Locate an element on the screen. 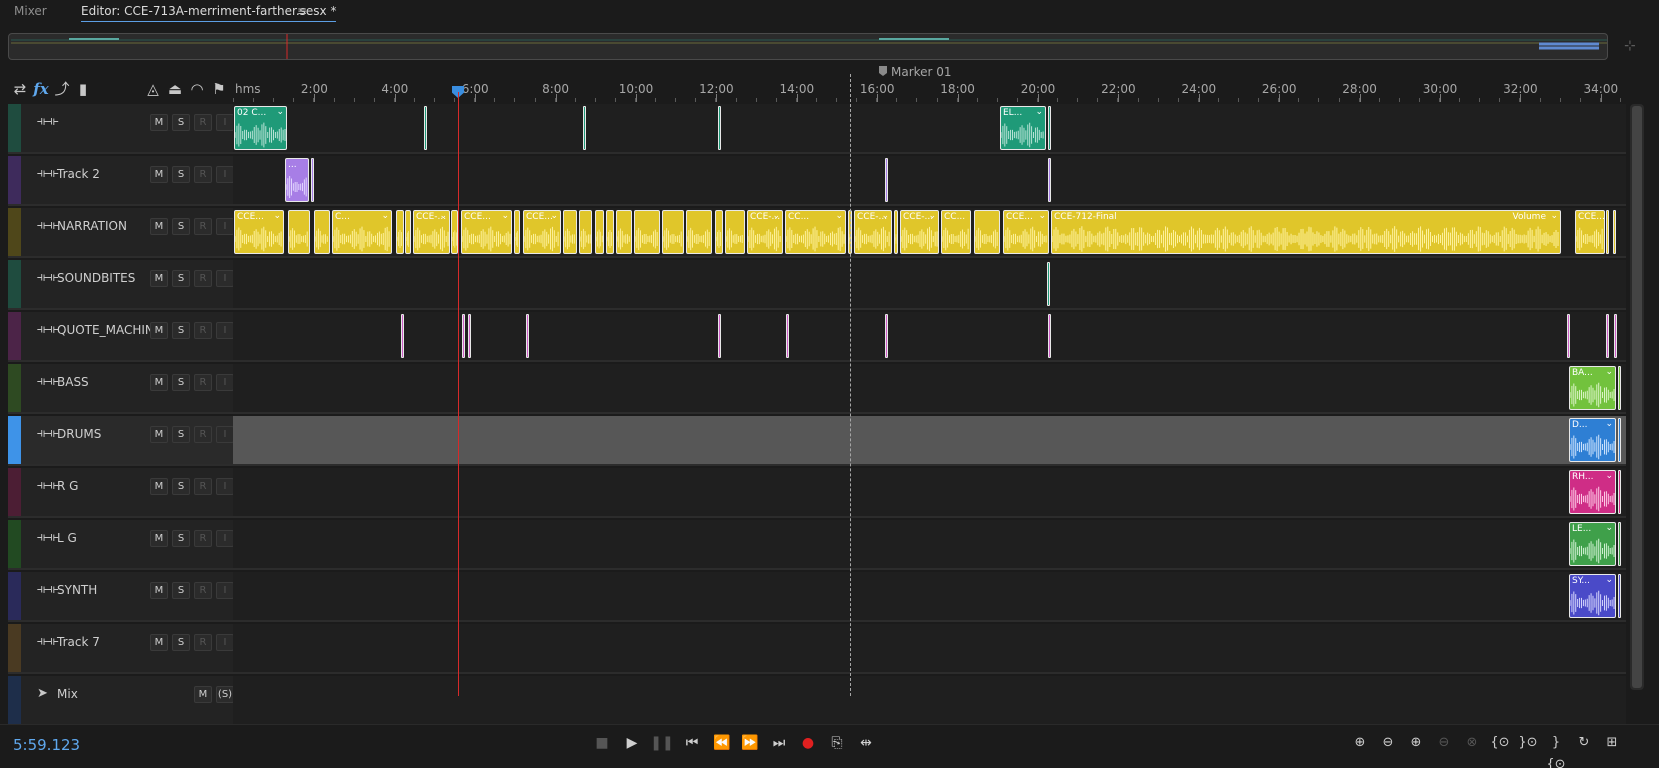  audio-clip: BA... ⌄ is located at coordinates (1592, 388).